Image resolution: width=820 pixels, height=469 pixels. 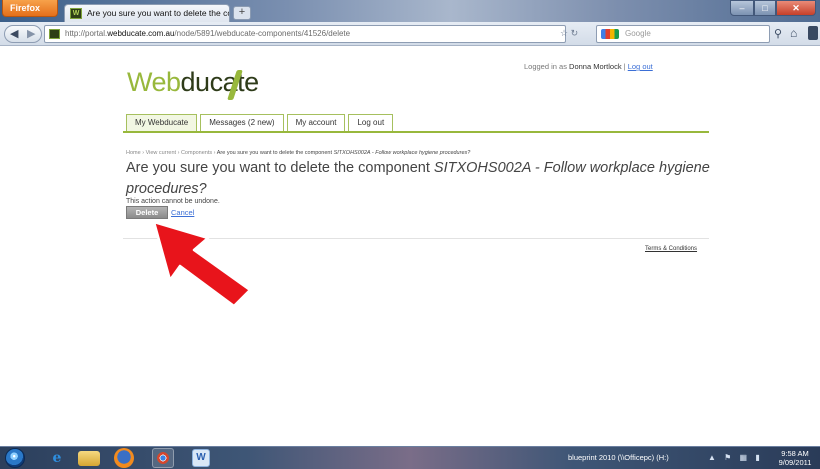 What do you see at coordinates (76, 13) in the screenshot?
I see `site-favicon-icon: W` at bounding box center [76, 13].